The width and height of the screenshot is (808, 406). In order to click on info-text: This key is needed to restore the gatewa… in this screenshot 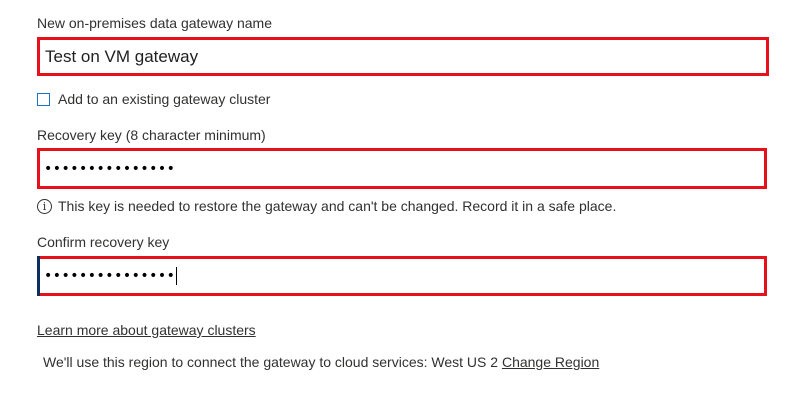, I will do `click(337, 206)`.